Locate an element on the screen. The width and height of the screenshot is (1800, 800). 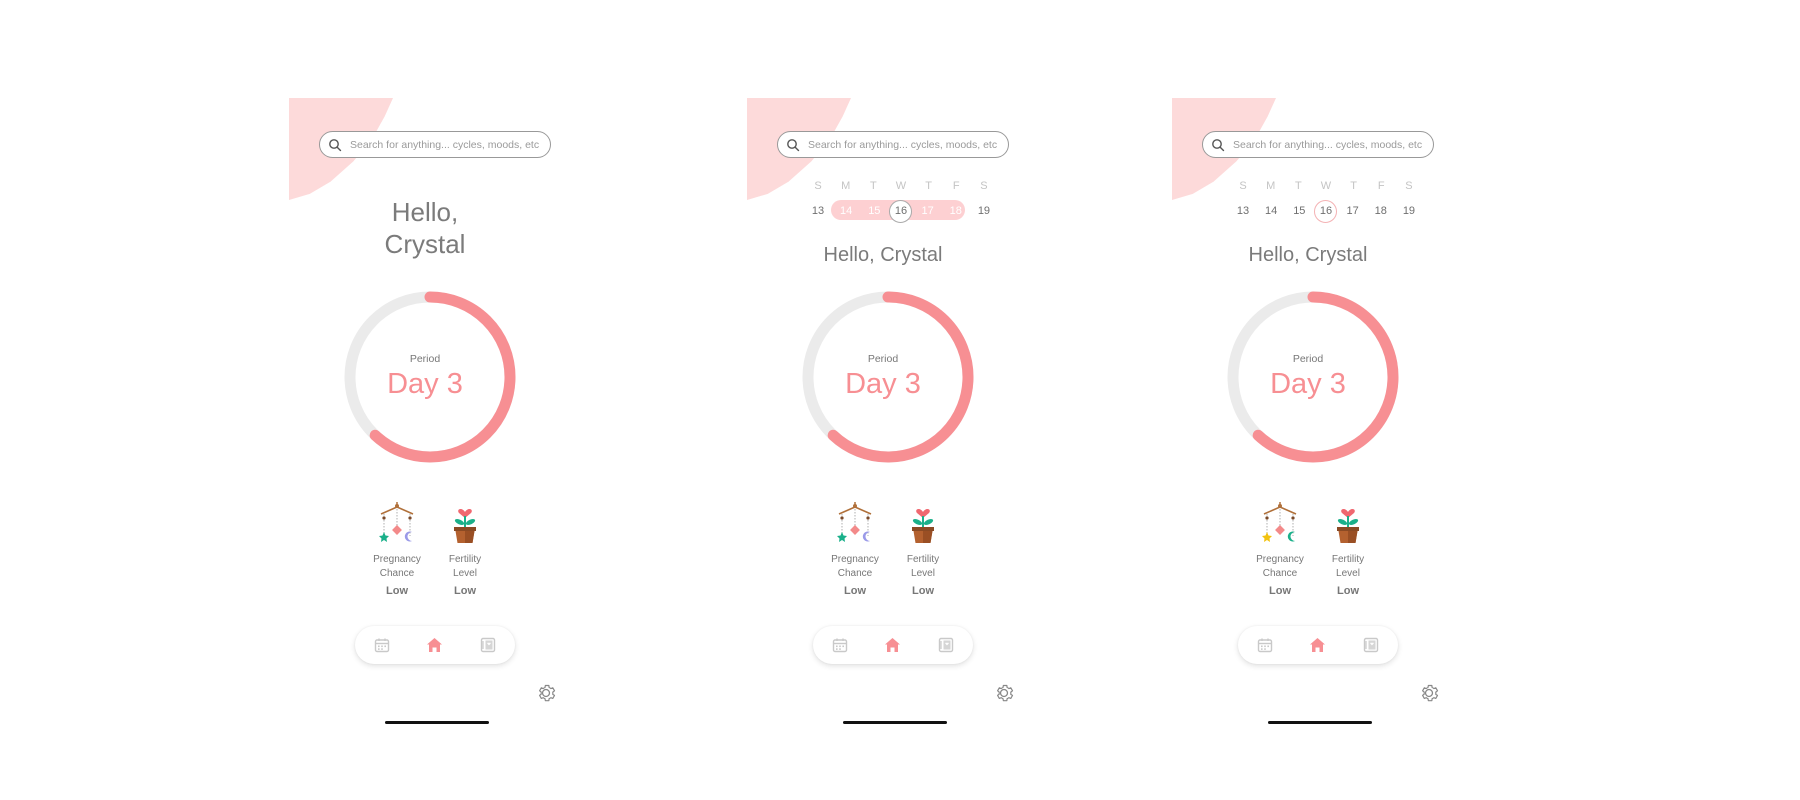
date-cell-today: 16 is located at coordinates (1326, 211).